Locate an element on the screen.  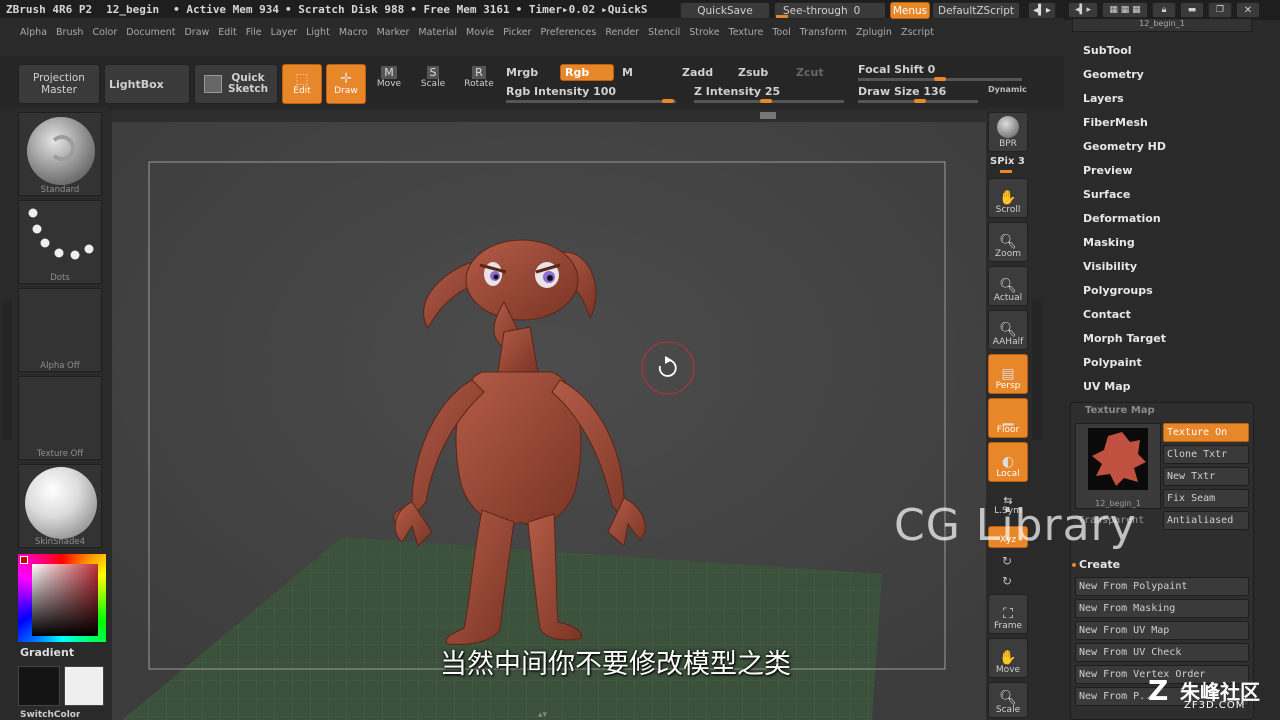
palette-item-visibility: Visibility is located at coordinates (1110, 266).